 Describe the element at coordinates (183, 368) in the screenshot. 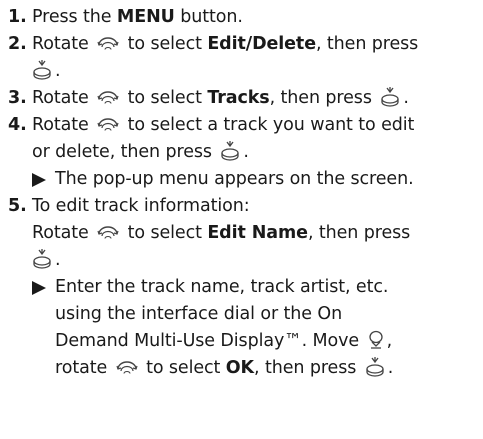

I see `result-text: to select` at that location.